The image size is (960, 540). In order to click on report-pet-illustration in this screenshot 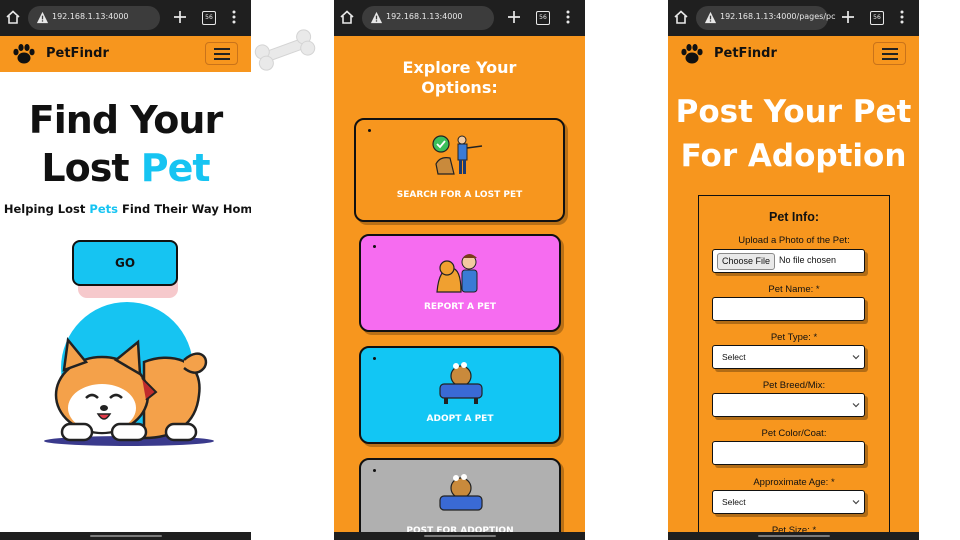, I will do `click(457, 273)`.